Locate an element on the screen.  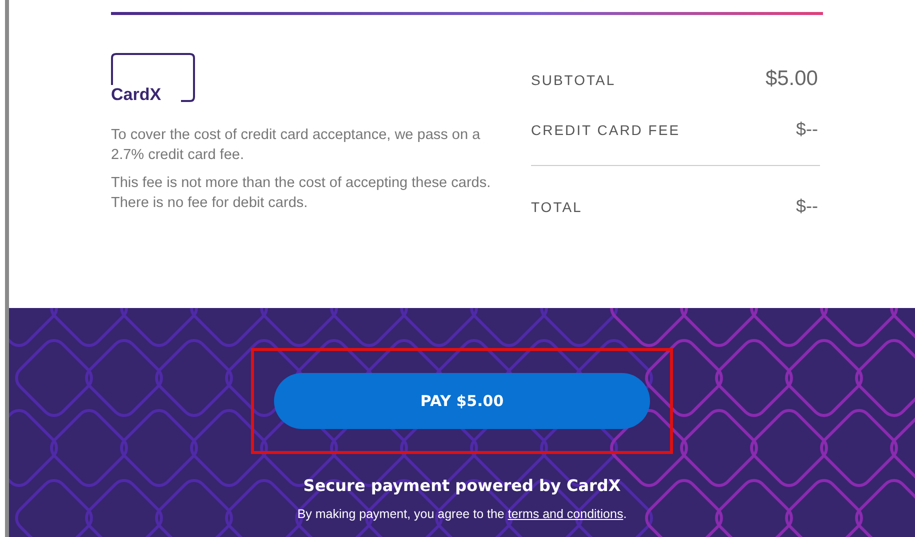
logo: CardX is located at coordinates (154, 79).